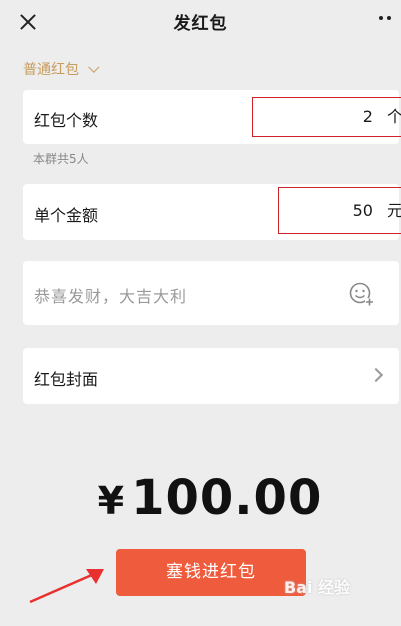  I want to click on count-label: 红包个数, so click(66, 120).